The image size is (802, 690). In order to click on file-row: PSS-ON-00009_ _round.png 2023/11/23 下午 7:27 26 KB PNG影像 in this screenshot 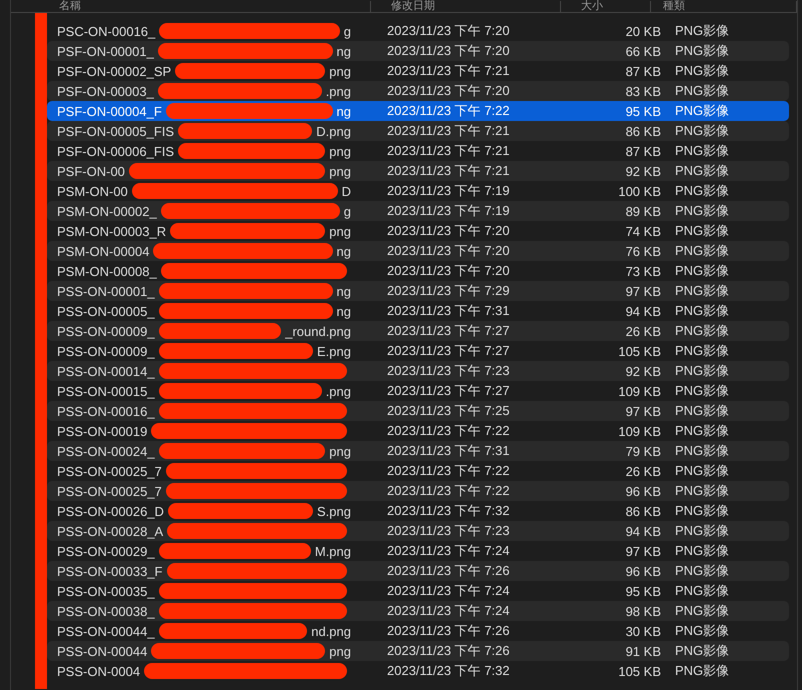, I will do `click(418, 331)`.